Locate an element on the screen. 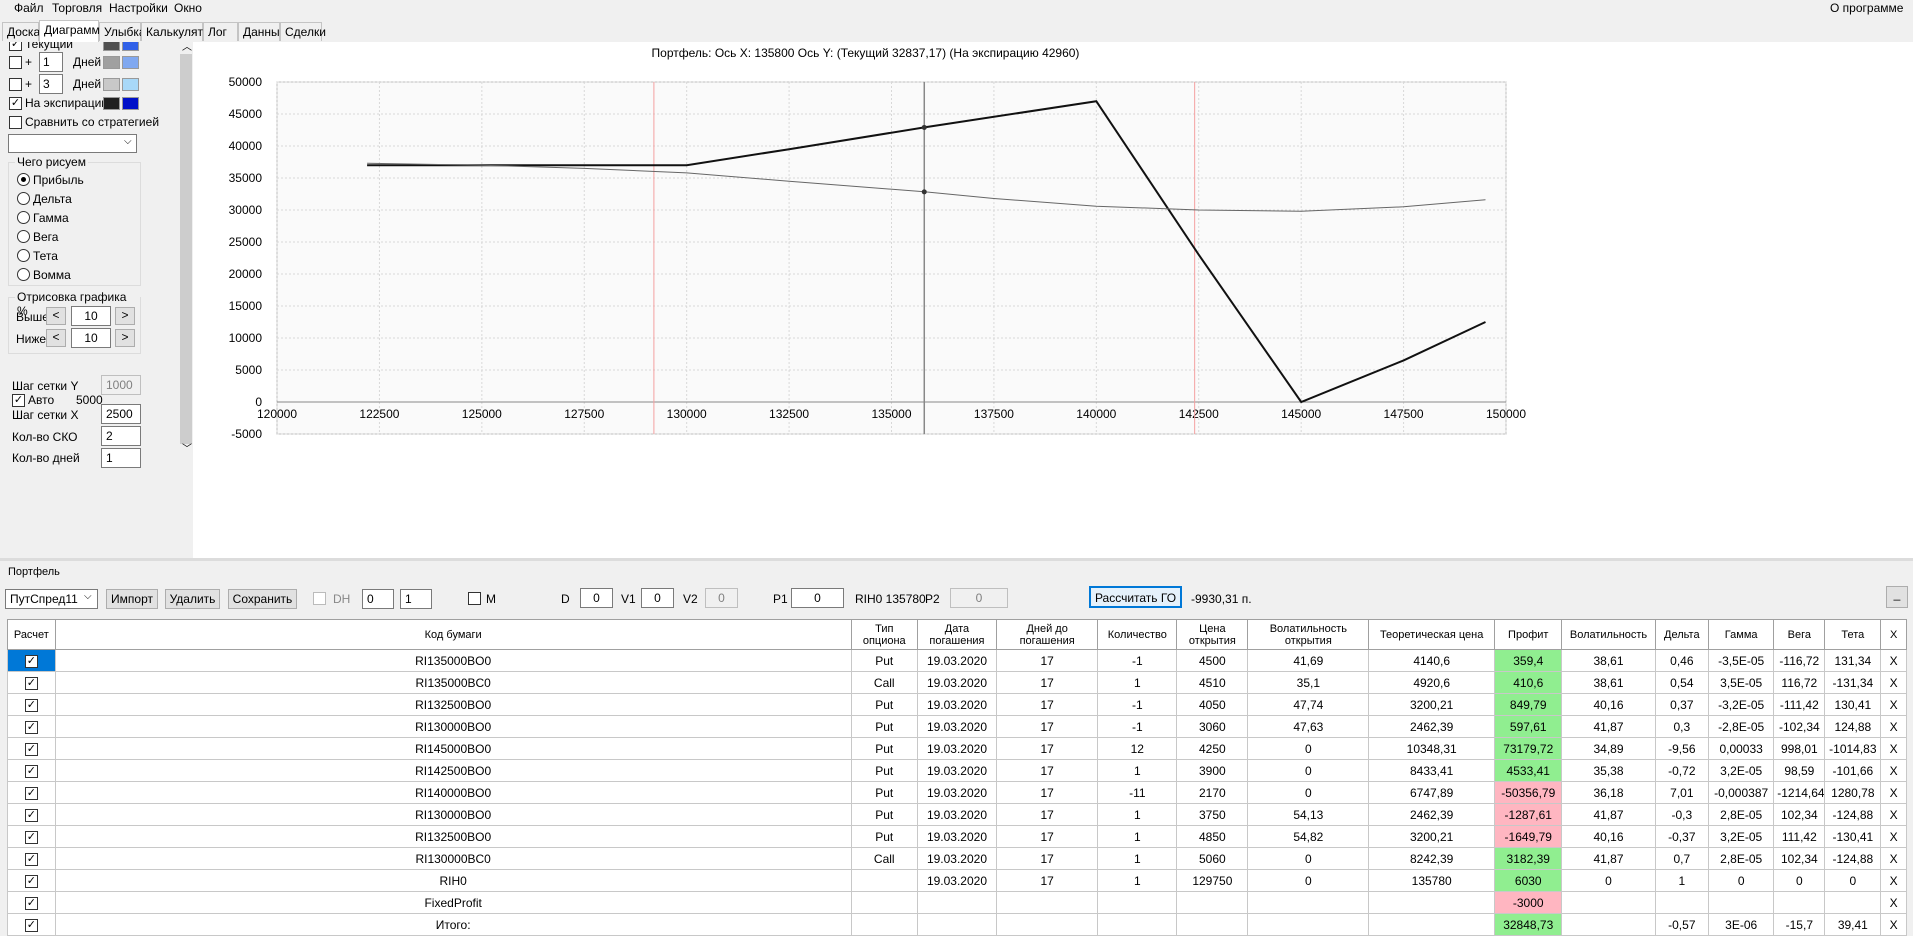 The image size is (1913, 936). plus2-days-input: 3 is located at coordinates (51, 84).